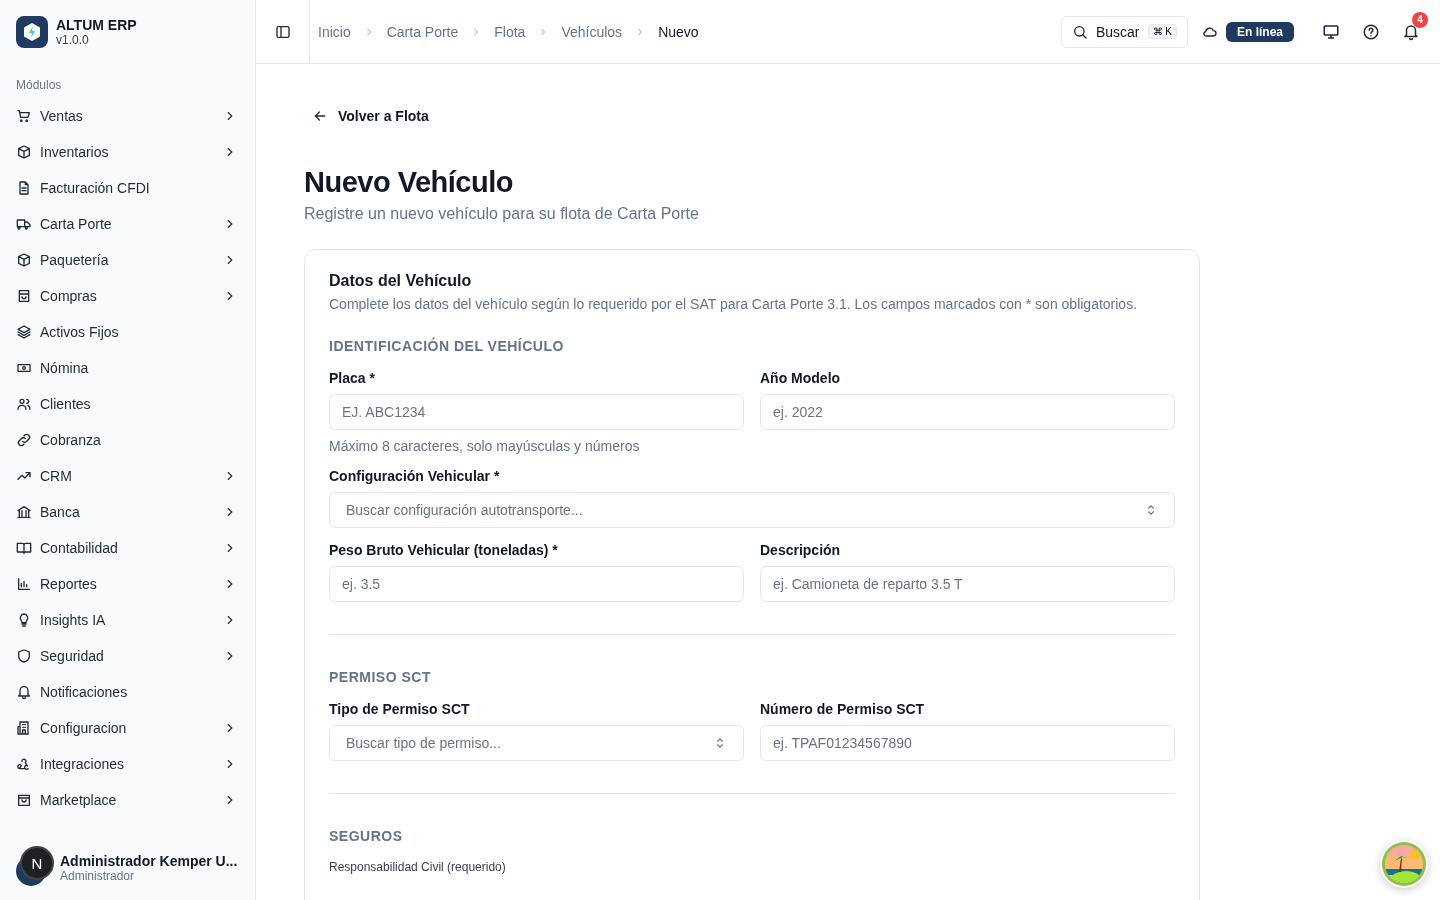 The width and height of the screenshot is (1440, 900). What do you see at coordinates (967, 743) in the screenshot?
I see `input-field: ej. TPAF01234567890` at bounding box center [967, 743].